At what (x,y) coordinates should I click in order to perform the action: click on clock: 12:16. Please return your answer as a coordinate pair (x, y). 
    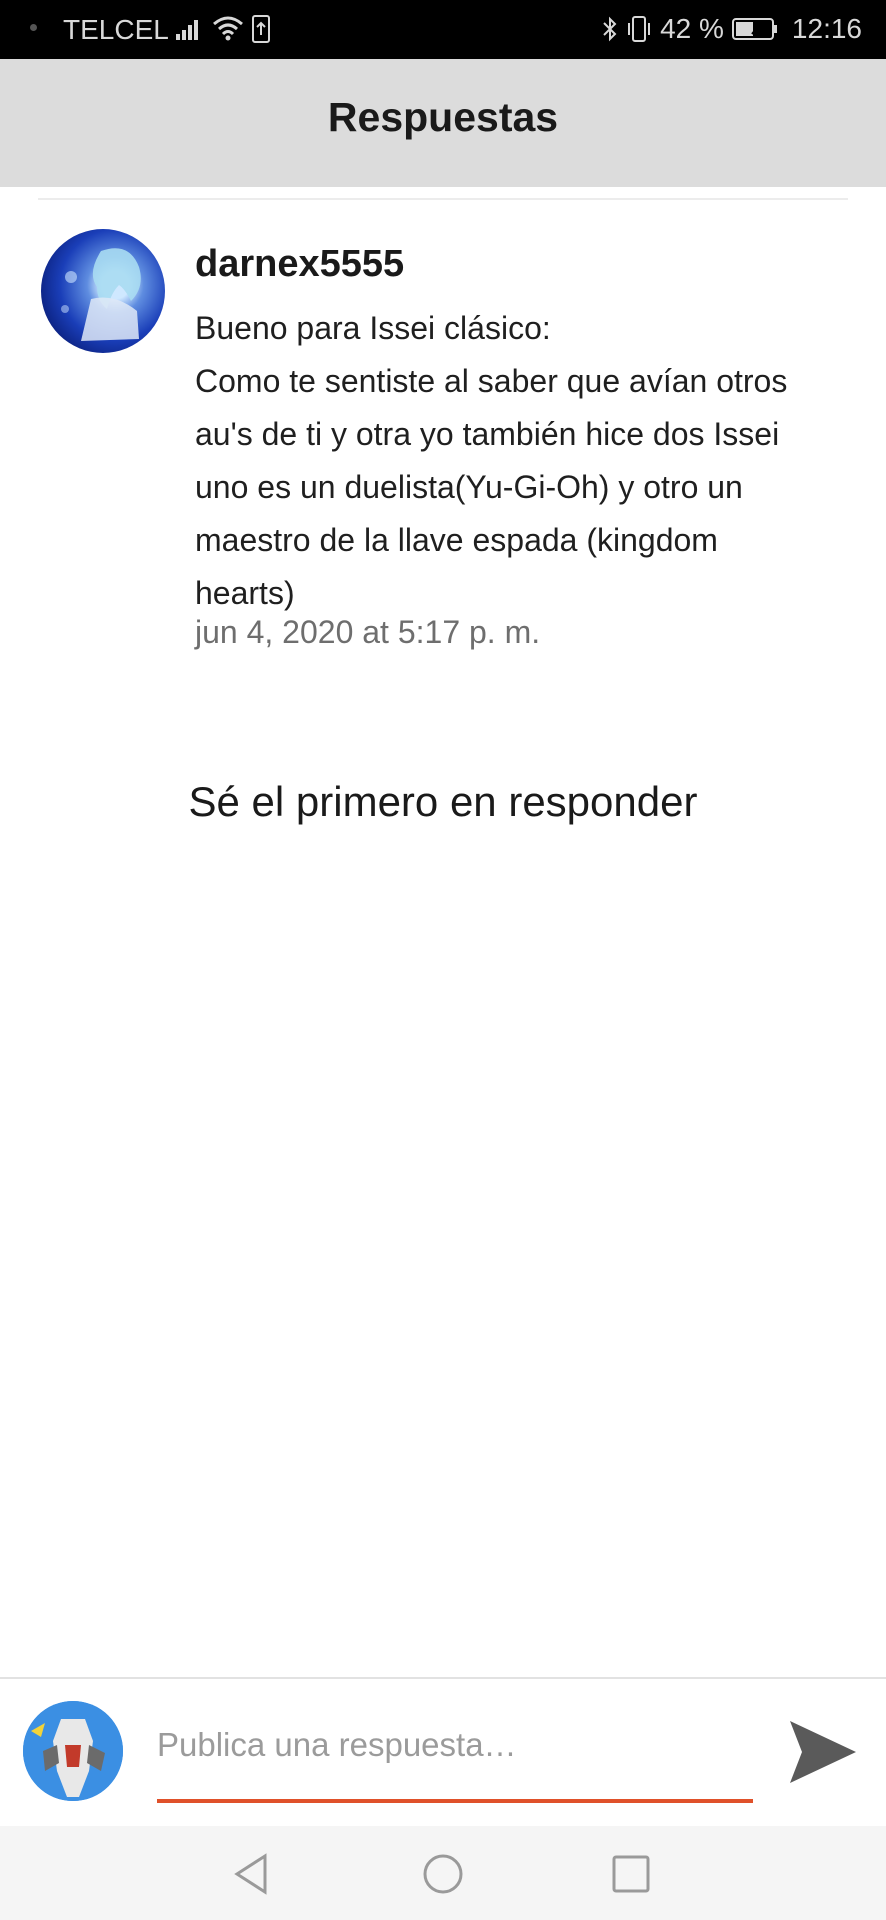
    Looking at the image, I should click on (826, 28).